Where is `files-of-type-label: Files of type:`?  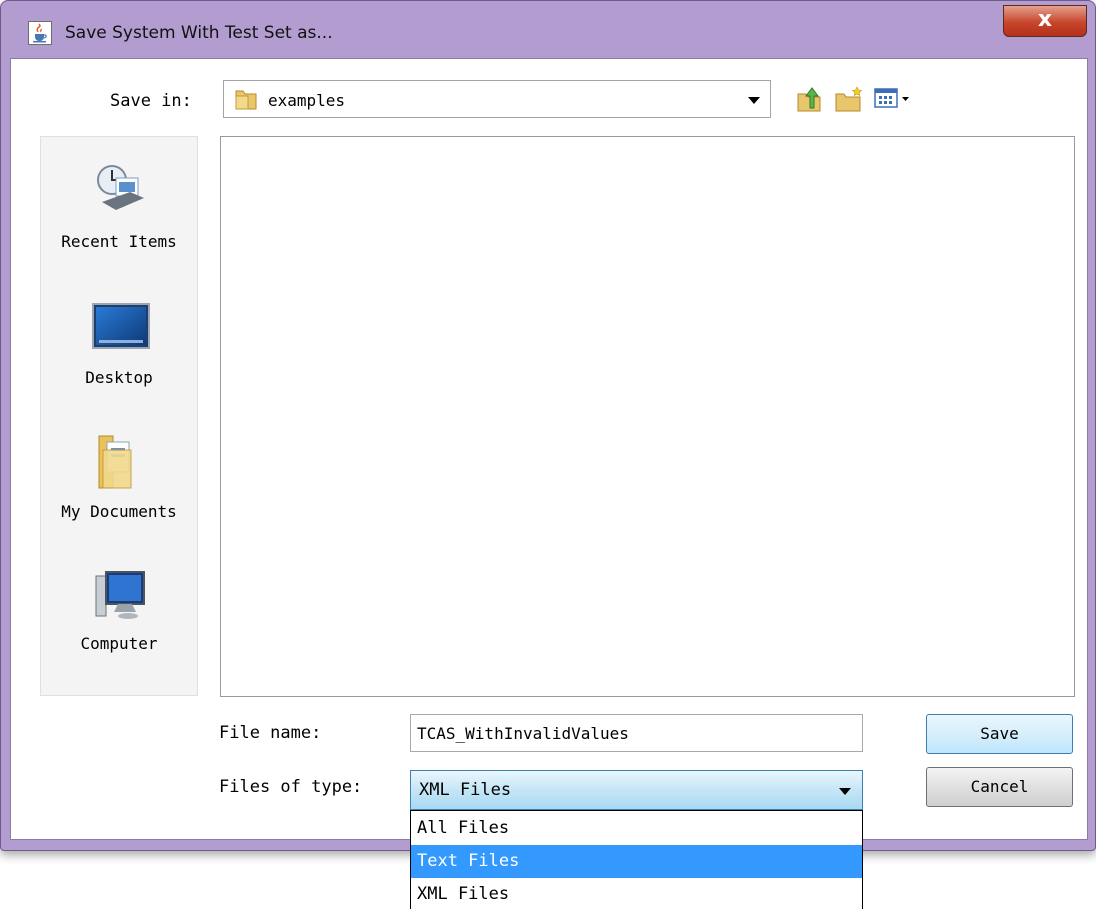 files-of-type-label: Files of type: is located at coordinates (291, 787).